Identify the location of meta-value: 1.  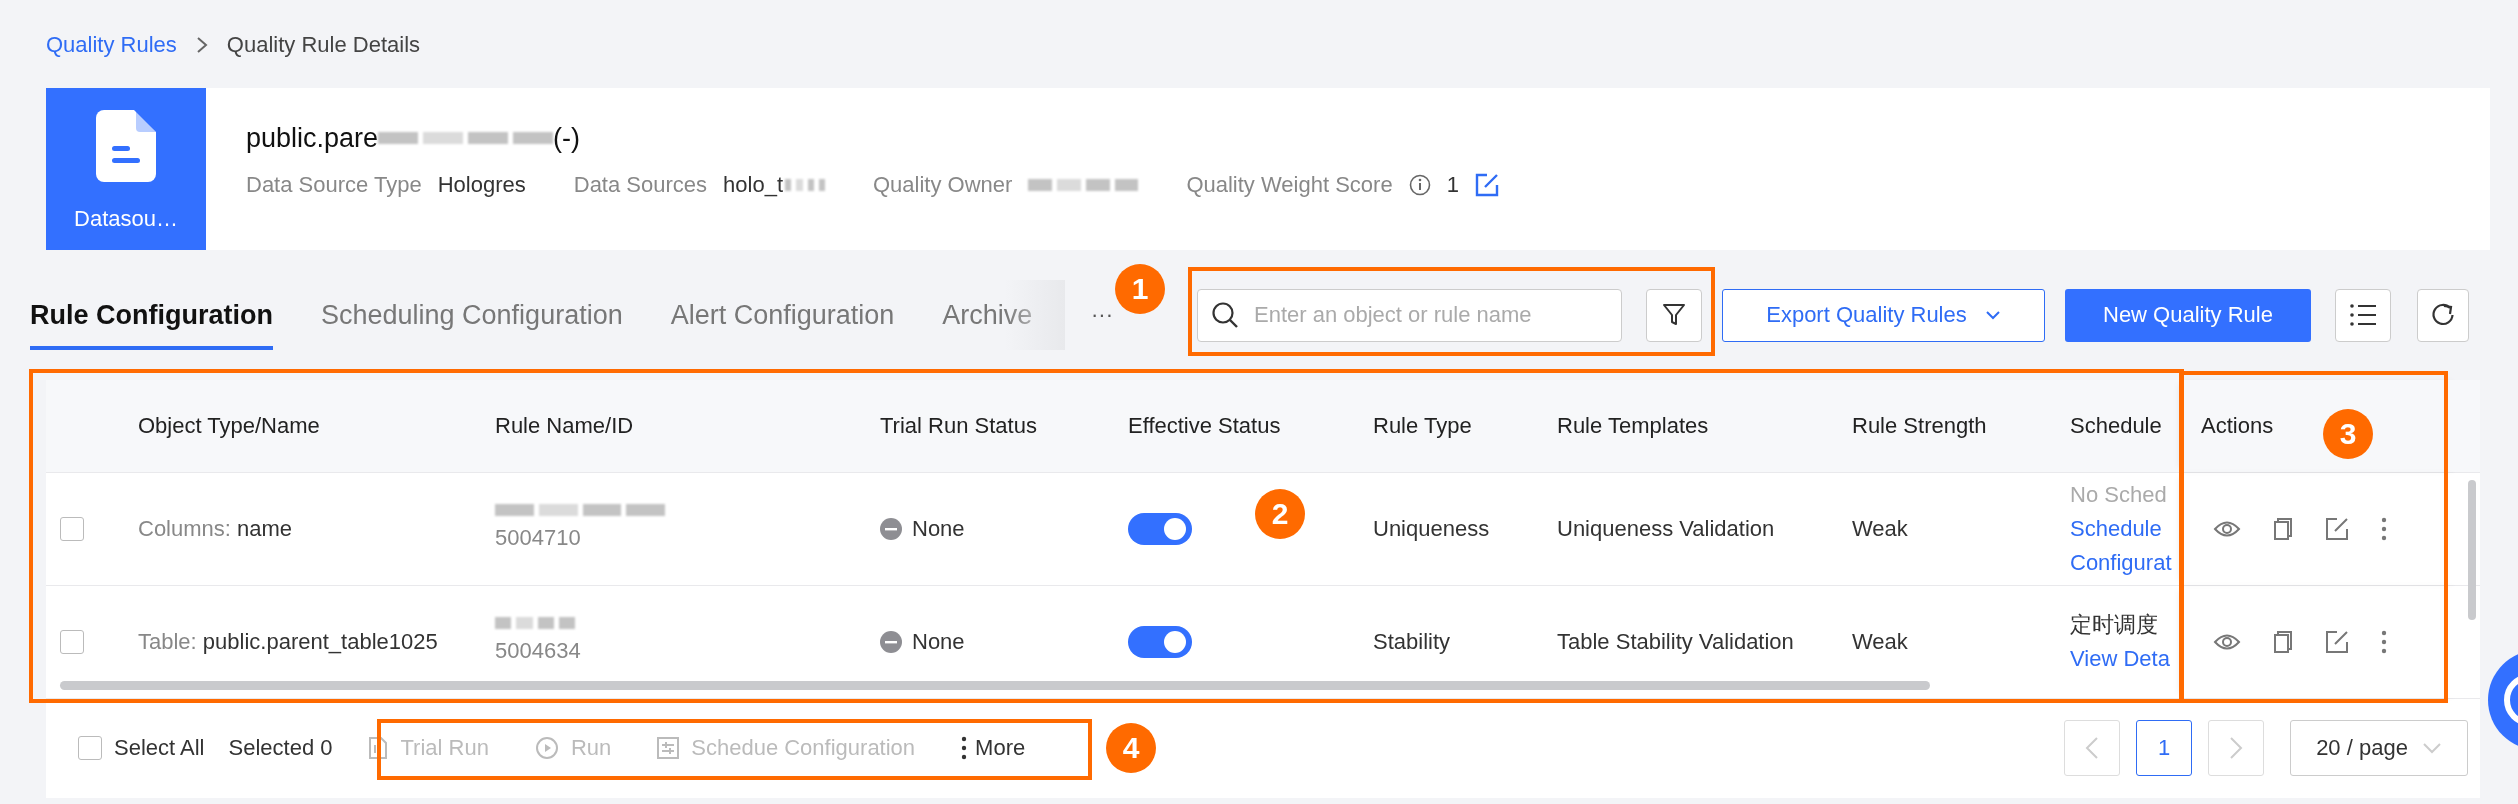
(1452, 185).